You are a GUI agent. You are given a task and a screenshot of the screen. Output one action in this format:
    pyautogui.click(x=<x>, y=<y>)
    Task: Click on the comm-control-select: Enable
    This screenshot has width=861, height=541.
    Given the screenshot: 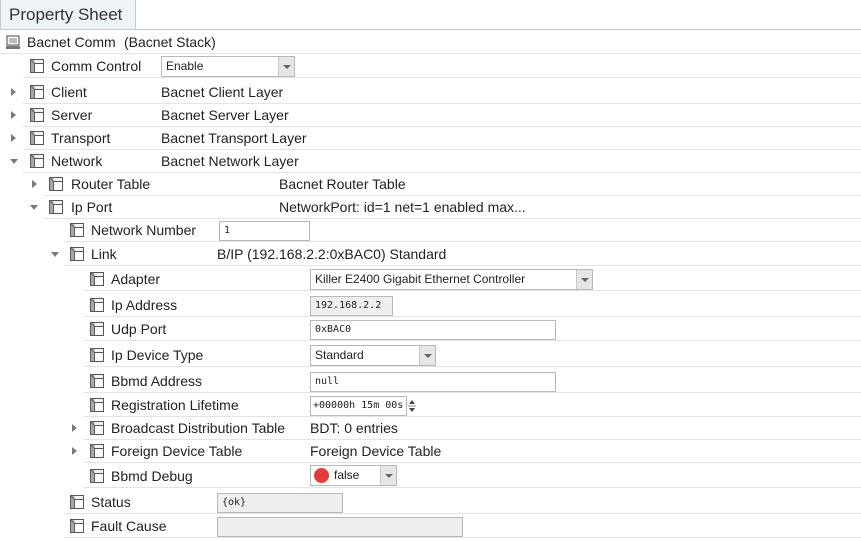 What is the action you would take?
    pyautogui.click(x=228, y=66)
    